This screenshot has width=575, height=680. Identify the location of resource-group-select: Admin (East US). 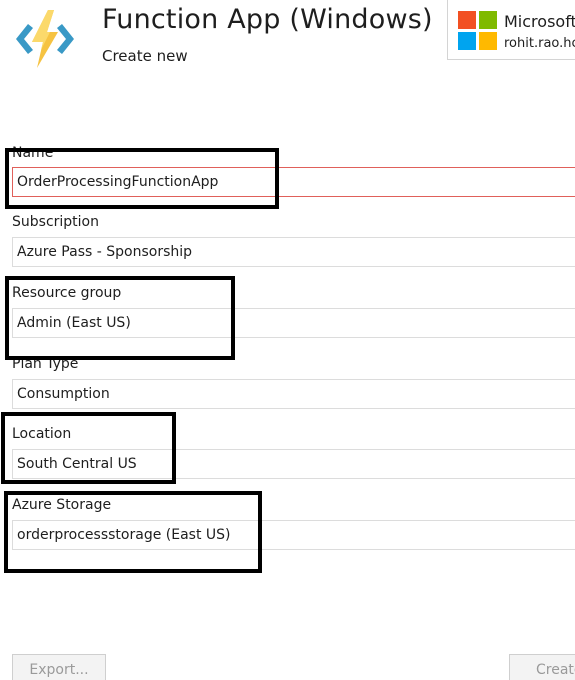
(293, 323).